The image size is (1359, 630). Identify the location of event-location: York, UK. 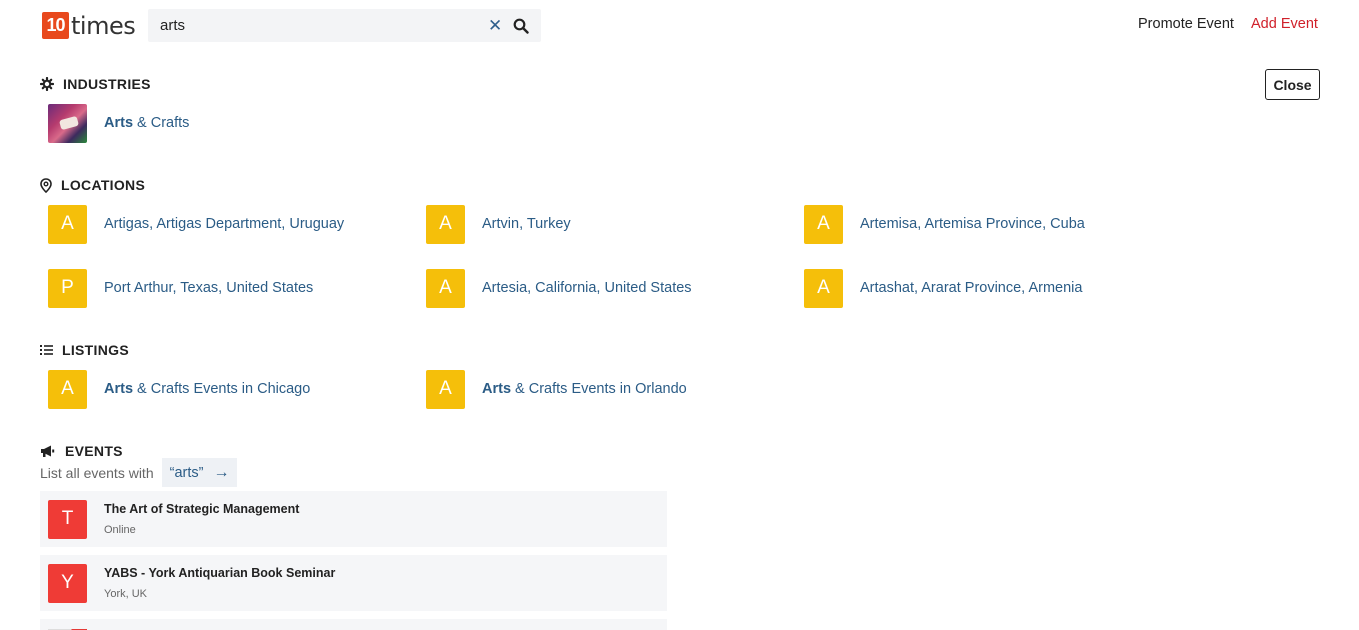
(126, 594).